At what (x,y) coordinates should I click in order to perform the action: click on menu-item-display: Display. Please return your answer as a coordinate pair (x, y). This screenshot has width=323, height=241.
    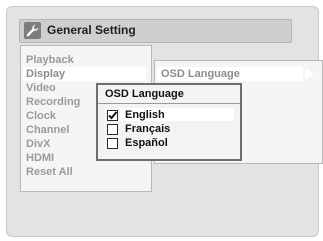
    Looking at the image, I should click on (45, 74).